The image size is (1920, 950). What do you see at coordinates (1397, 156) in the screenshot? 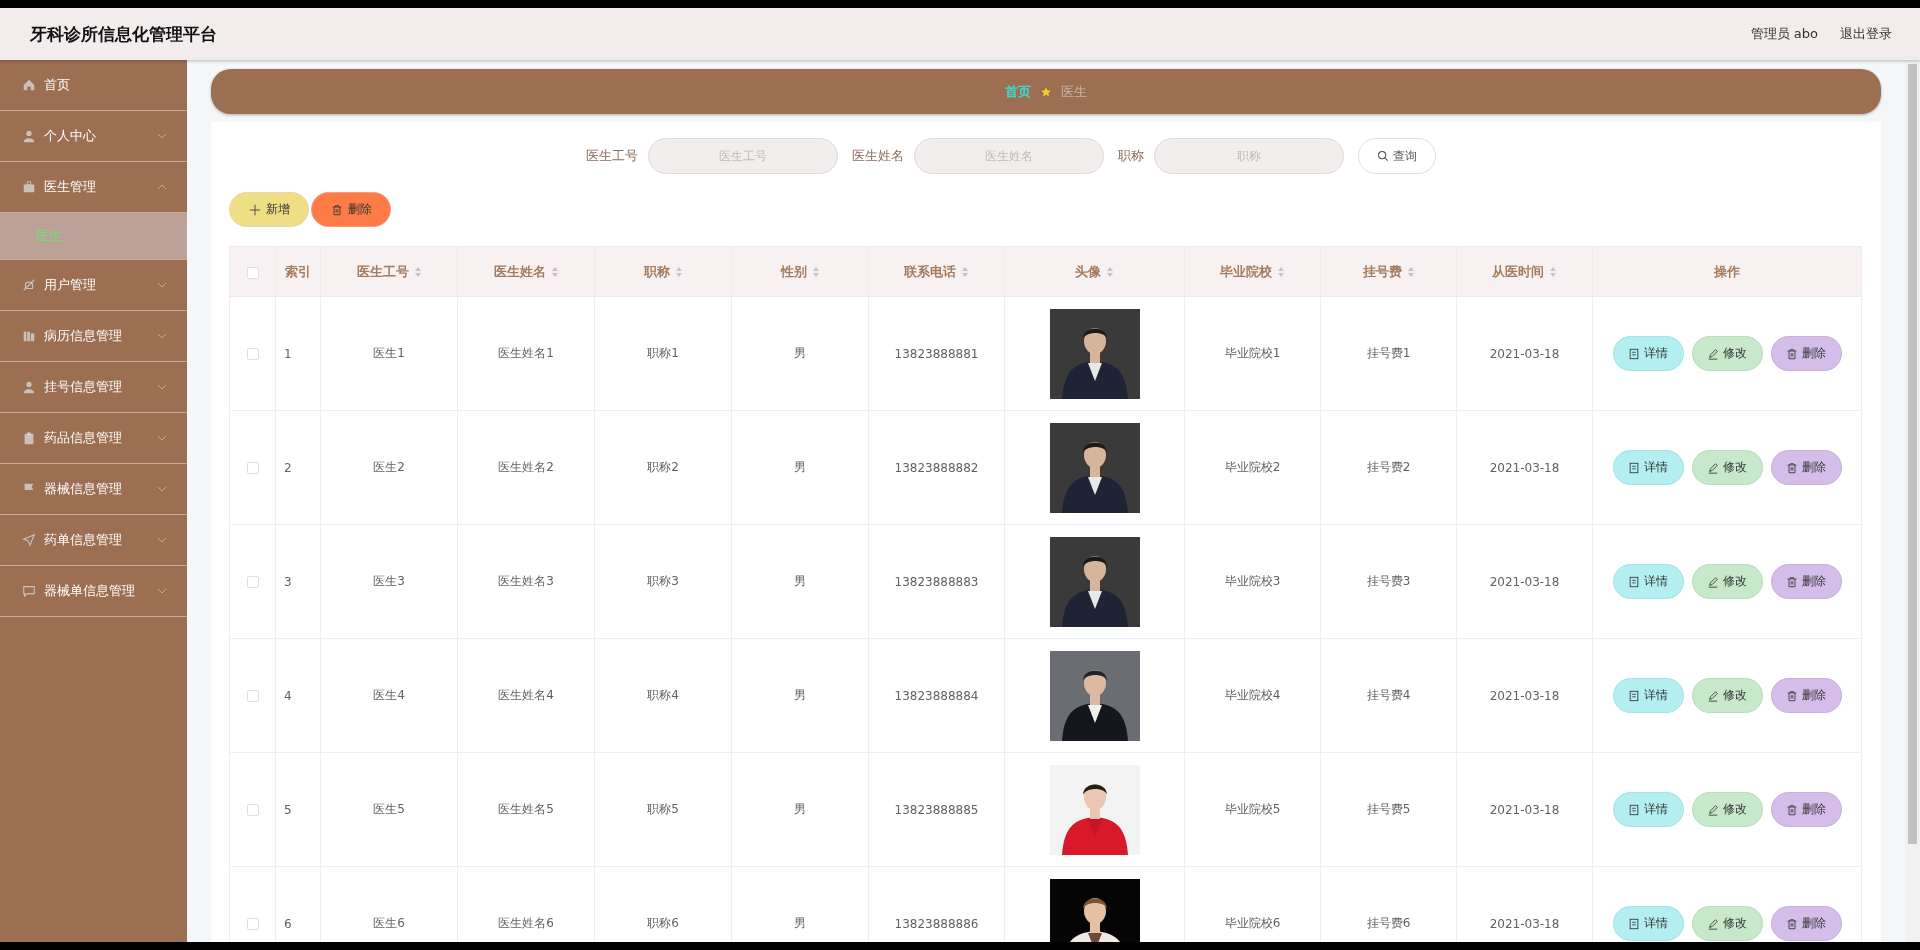
I see `search-button: 查询` at bounding box center [1397, 156].